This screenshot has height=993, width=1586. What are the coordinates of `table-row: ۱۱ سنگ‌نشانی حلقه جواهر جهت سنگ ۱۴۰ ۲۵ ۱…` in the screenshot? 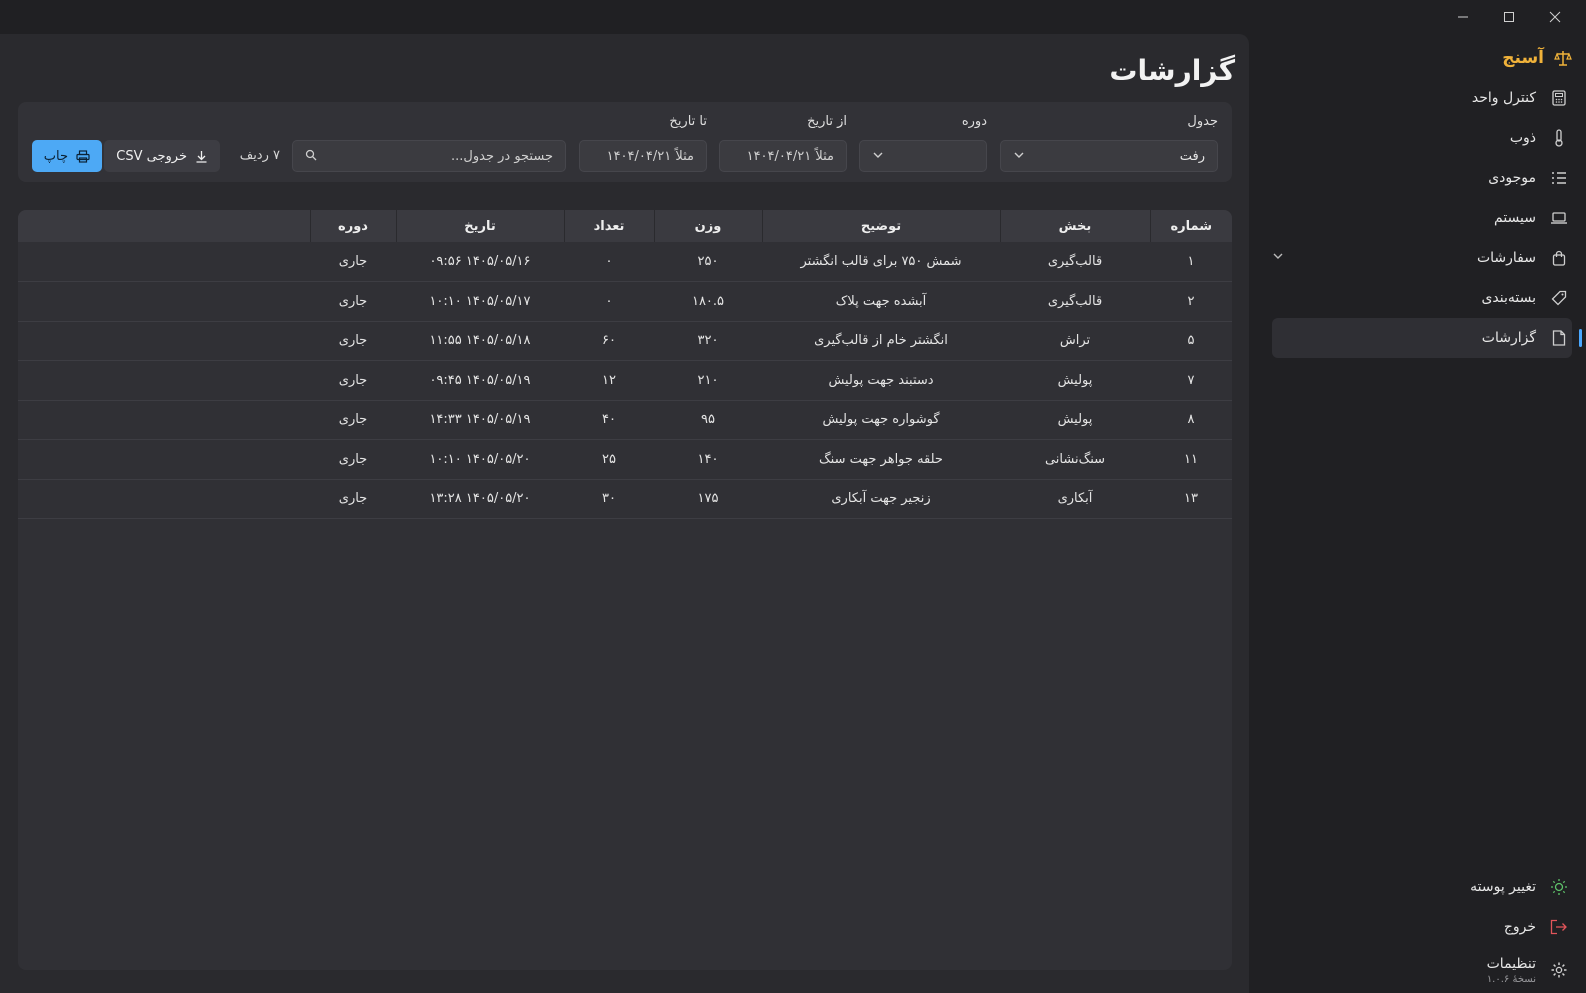 It's located at (625, 459).